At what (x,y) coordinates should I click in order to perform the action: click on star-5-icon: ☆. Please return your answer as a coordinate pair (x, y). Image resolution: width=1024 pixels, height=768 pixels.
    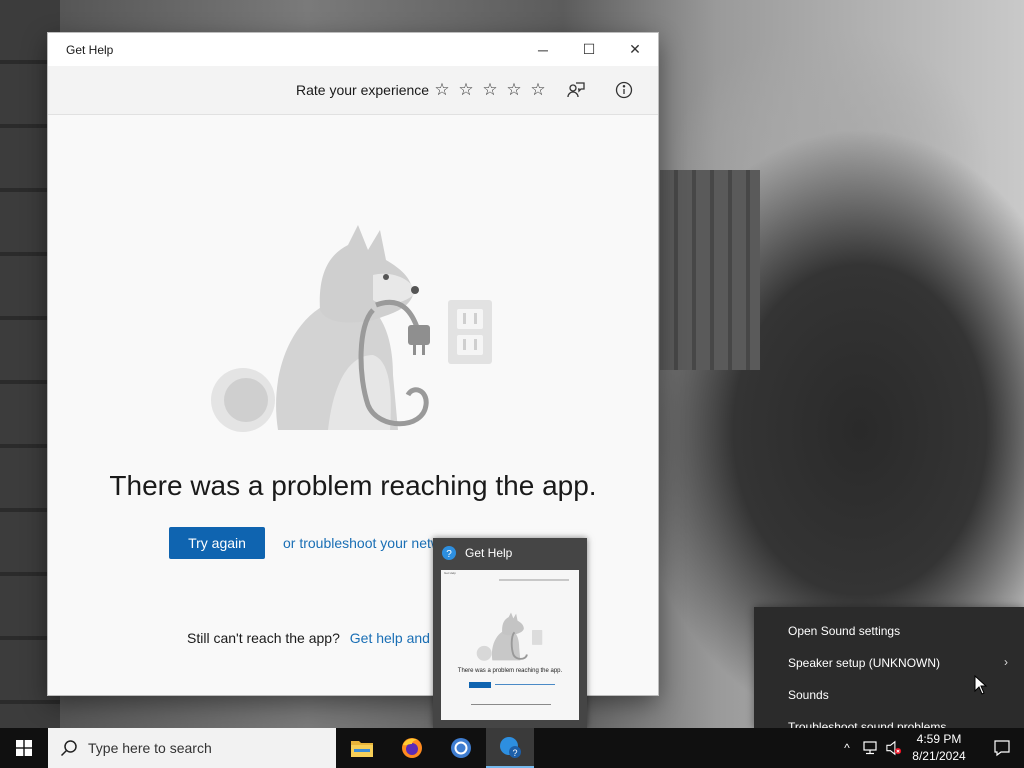
    Looking at the image, I should click on (538, 90).